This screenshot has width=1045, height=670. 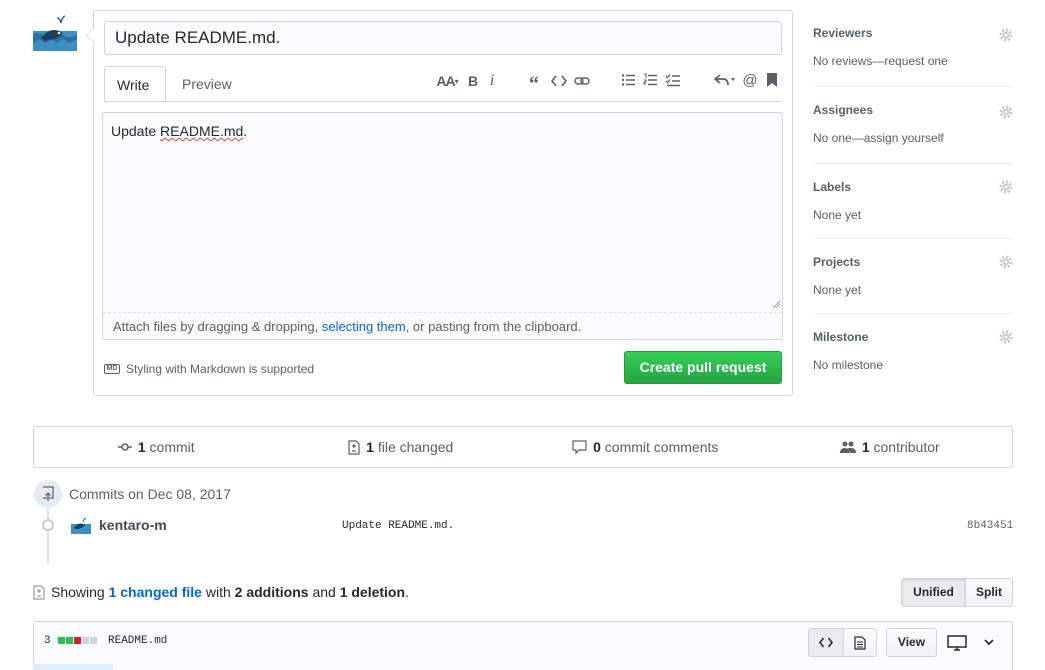 I want to click on sidebar-milestone-value: No milestone, so click(x=848, y=365).